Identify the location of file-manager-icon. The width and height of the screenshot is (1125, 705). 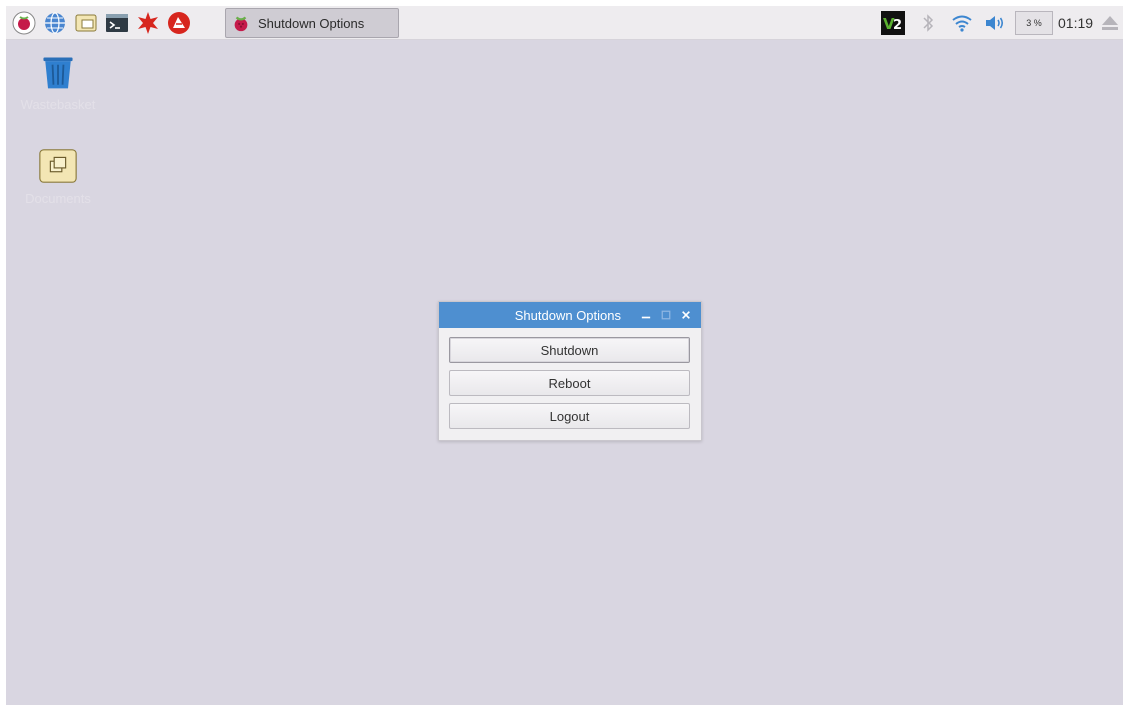
(86, 23).